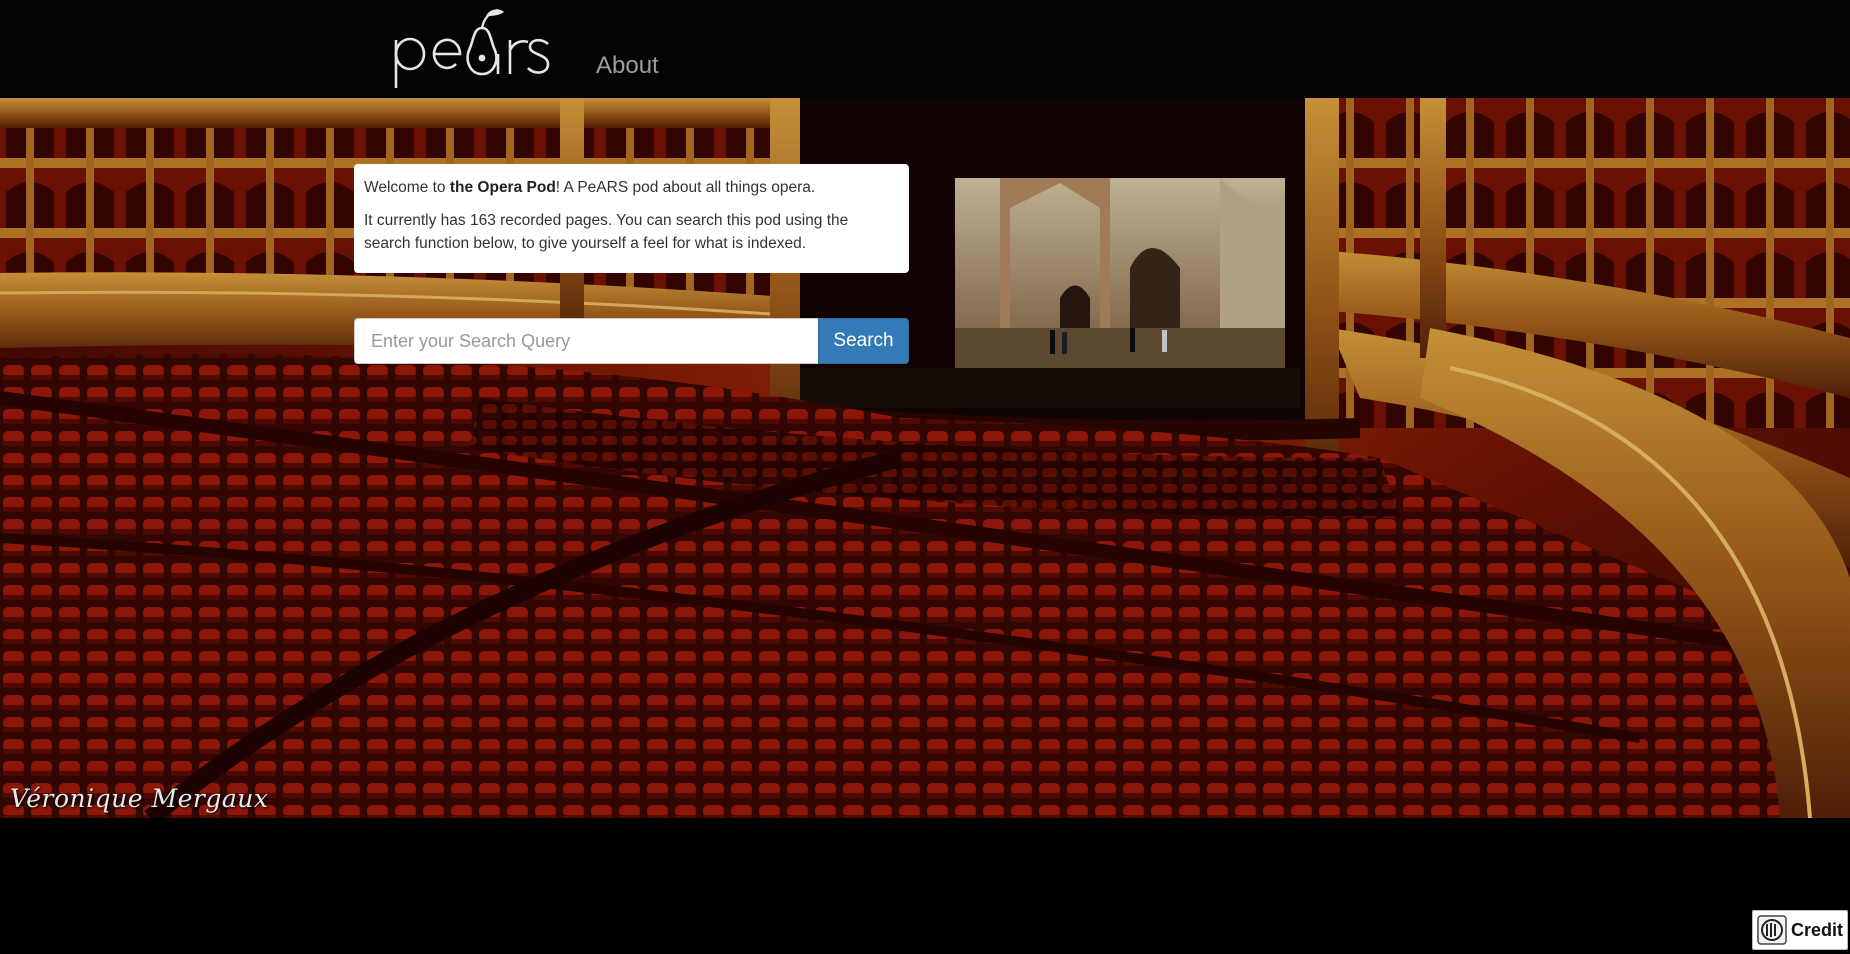 The width and height of the screenshot is (1850, 954). I want to click on credit-label: Credit, so click(1817, 929).